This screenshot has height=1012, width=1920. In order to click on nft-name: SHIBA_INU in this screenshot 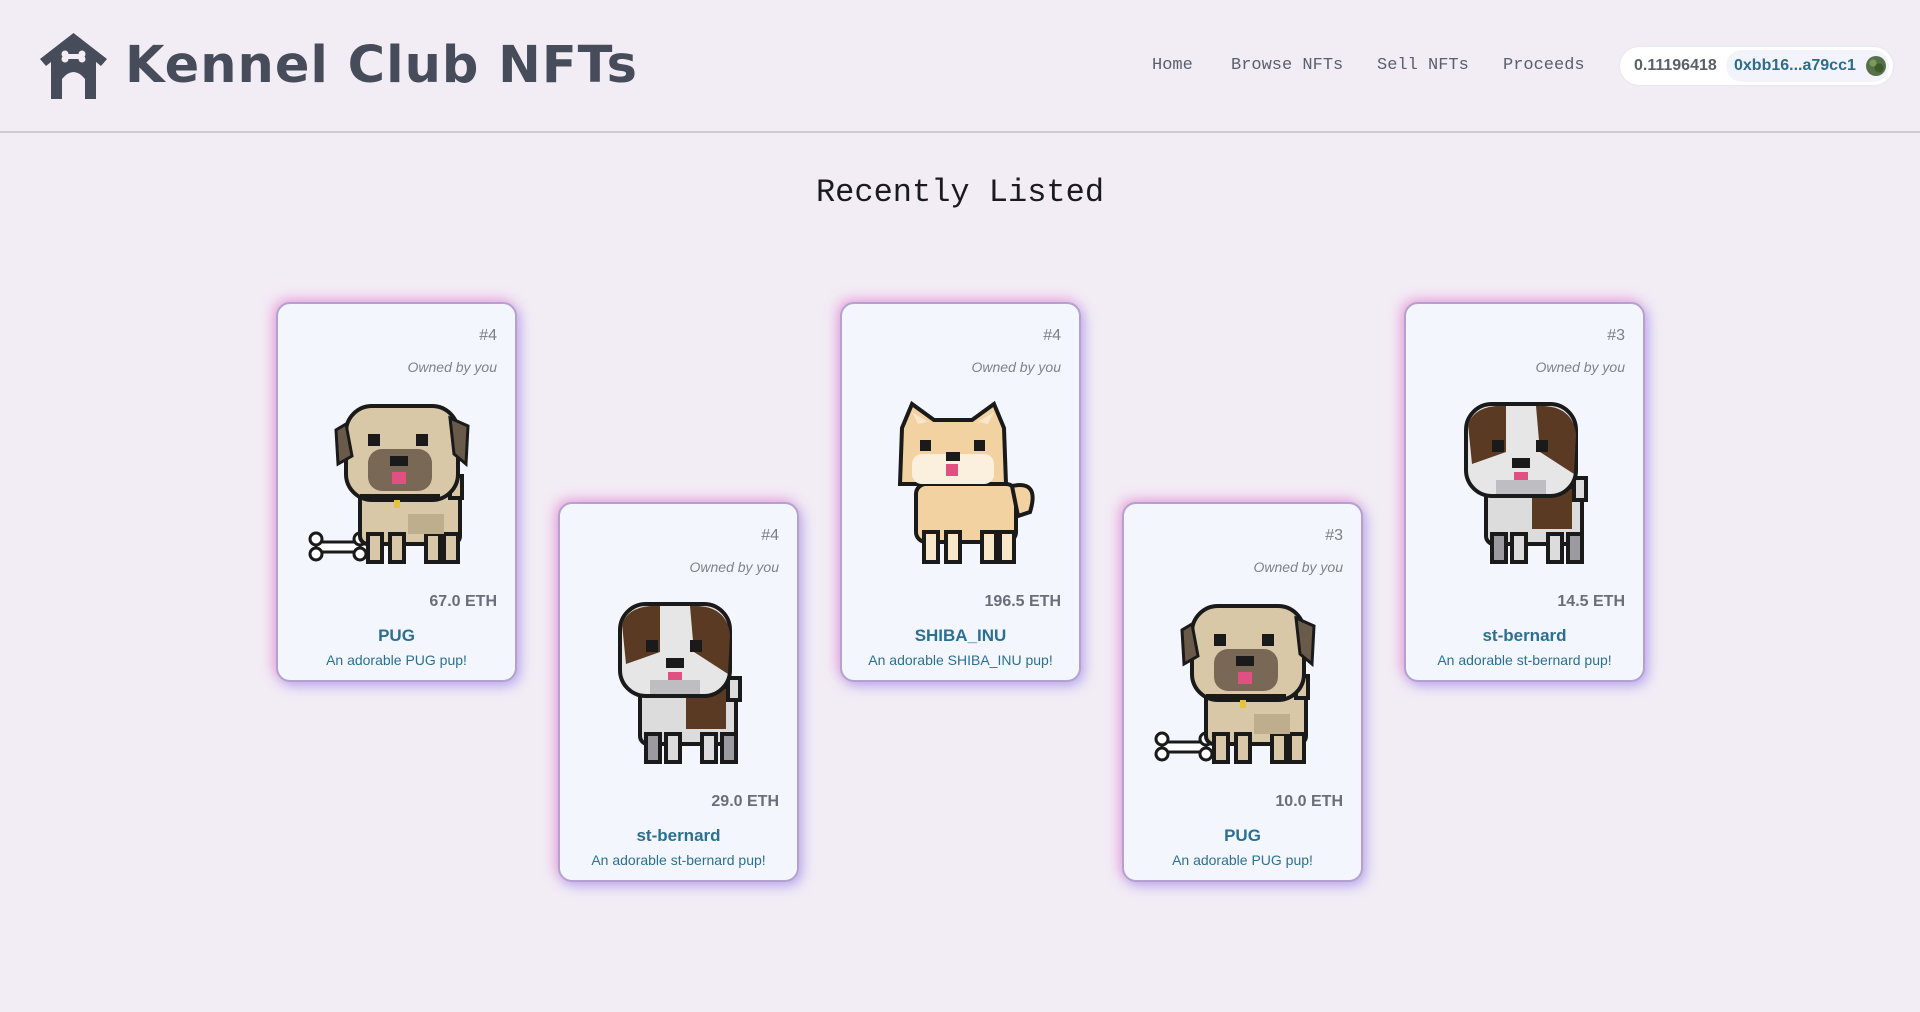, I will do `click(960, 635)`.